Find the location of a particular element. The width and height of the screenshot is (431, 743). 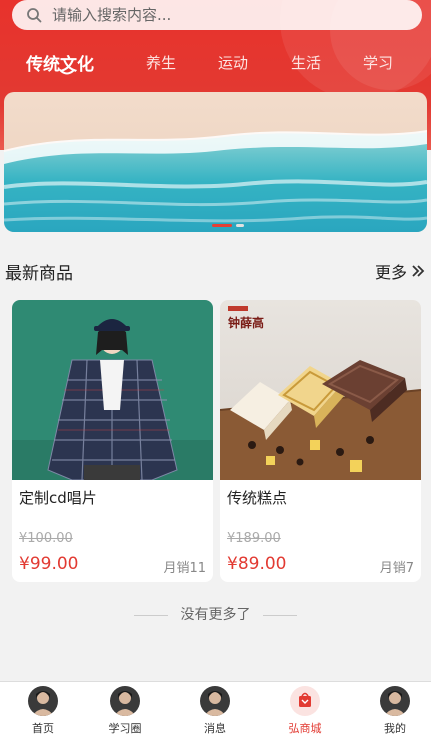

product-image: 钟薛高 is located at coordinates (320, 390).